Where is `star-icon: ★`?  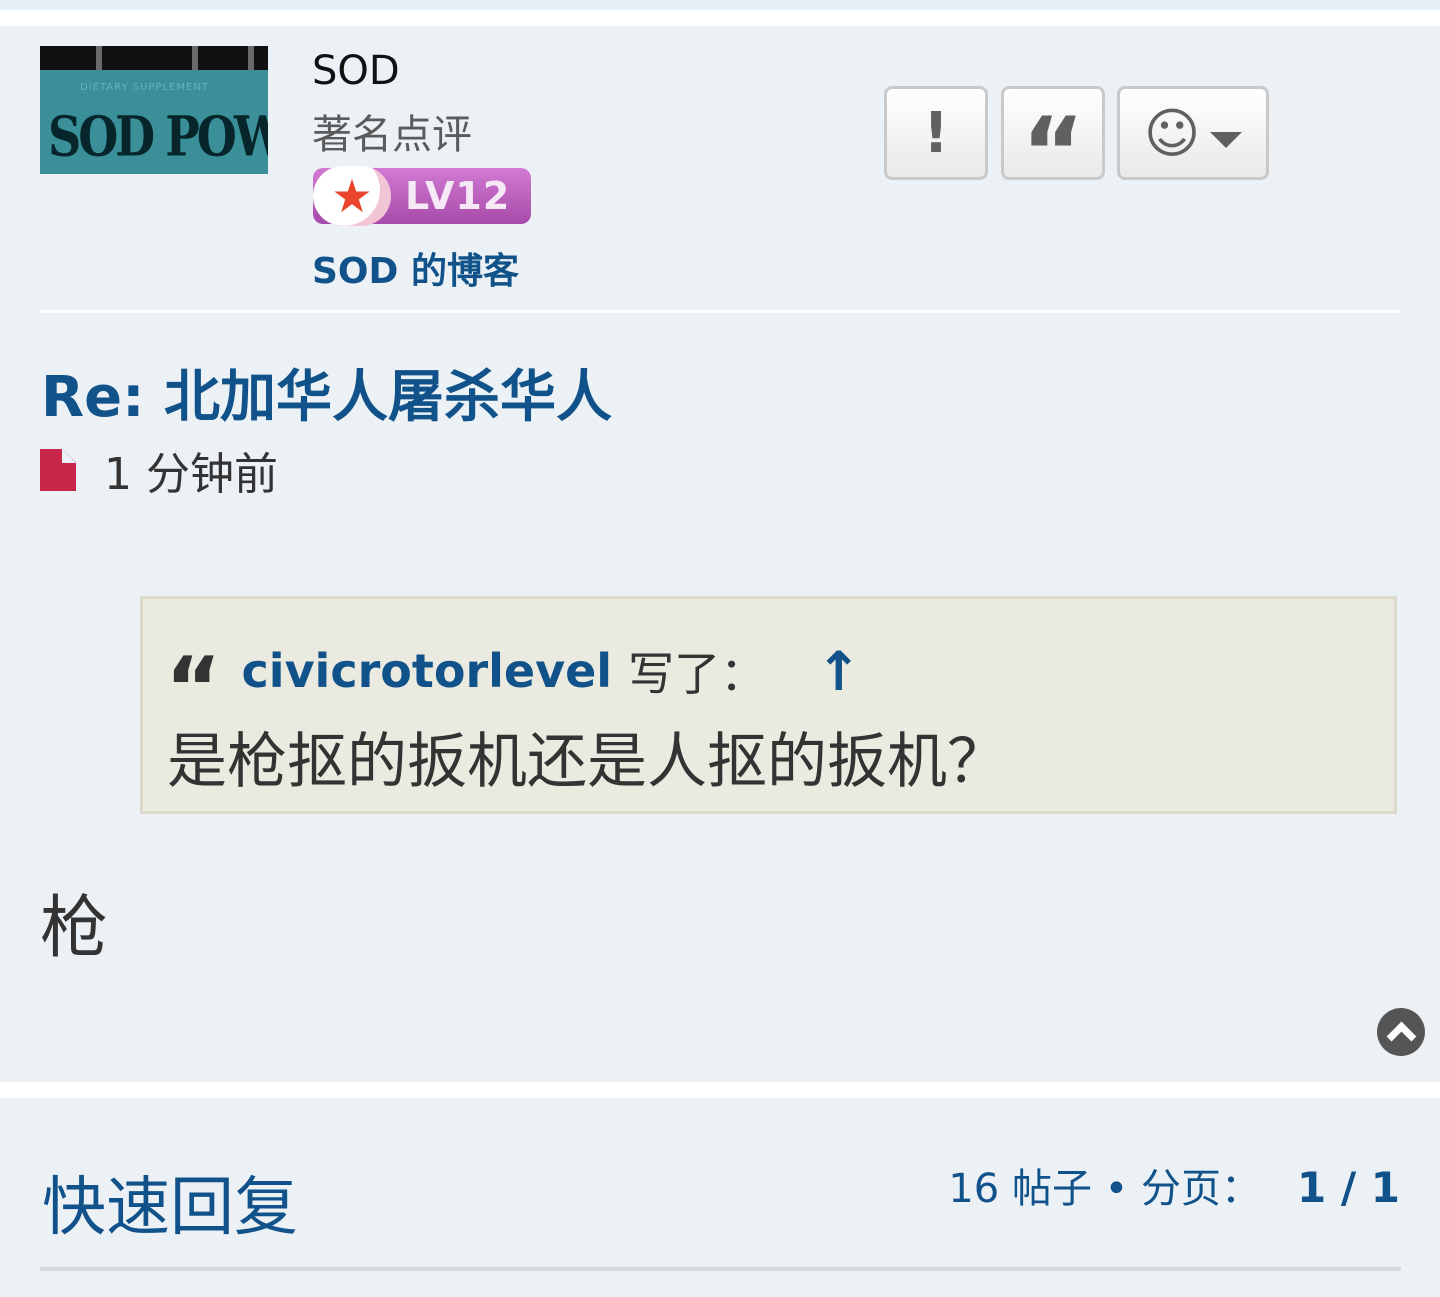
star-icon: ★ is located at coordinates (352, 196).